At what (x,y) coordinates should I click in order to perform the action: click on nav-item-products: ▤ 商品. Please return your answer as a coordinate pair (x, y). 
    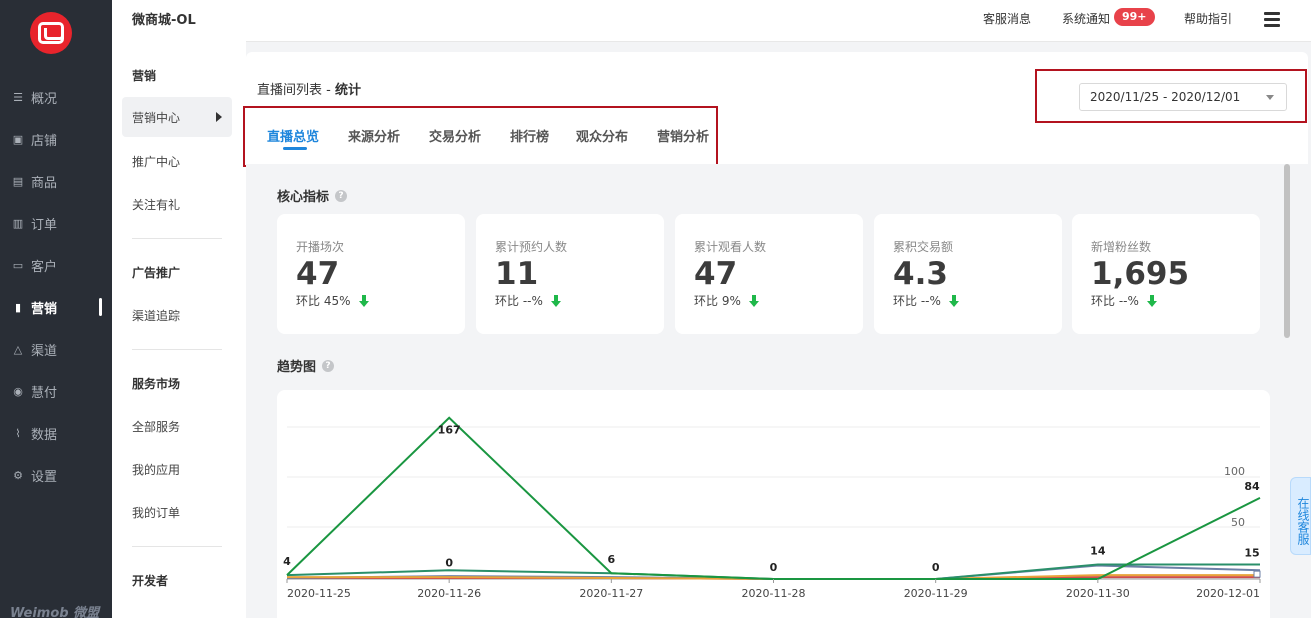
    Looking at the image, I should click on (56, 181).